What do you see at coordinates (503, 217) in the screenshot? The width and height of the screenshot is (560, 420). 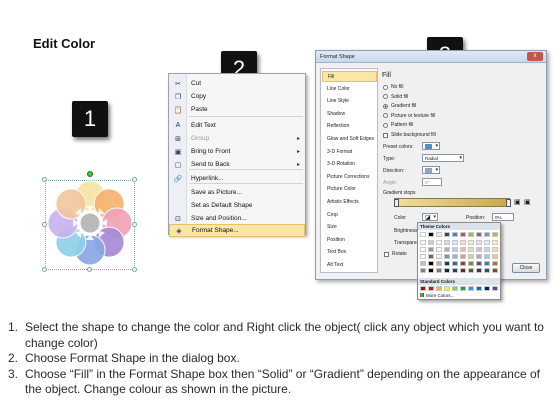 I see `position-input: 0%` at bounding box center [503, 217].